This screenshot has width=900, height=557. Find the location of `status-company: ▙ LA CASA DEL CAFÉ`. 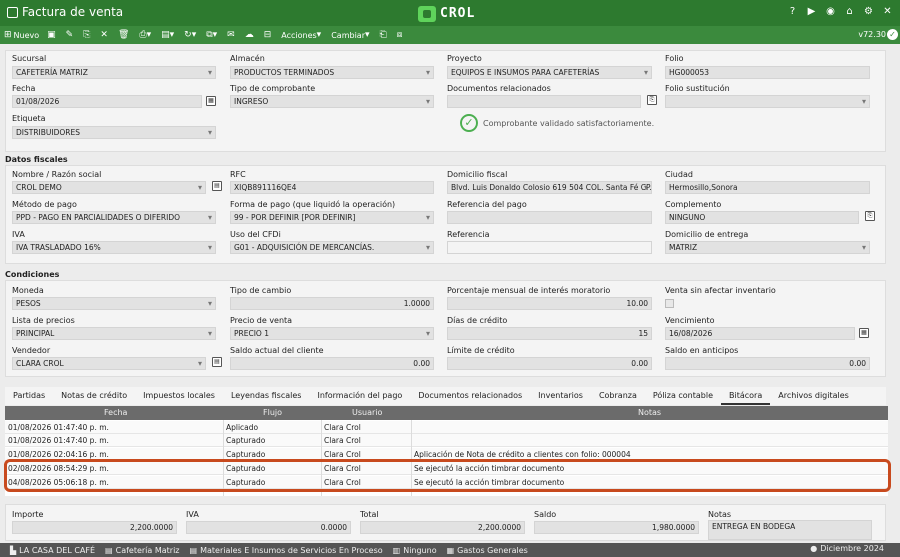

status-company: ▙ LA CASA DEL CAFÉ is located at coordinates (52, 550).